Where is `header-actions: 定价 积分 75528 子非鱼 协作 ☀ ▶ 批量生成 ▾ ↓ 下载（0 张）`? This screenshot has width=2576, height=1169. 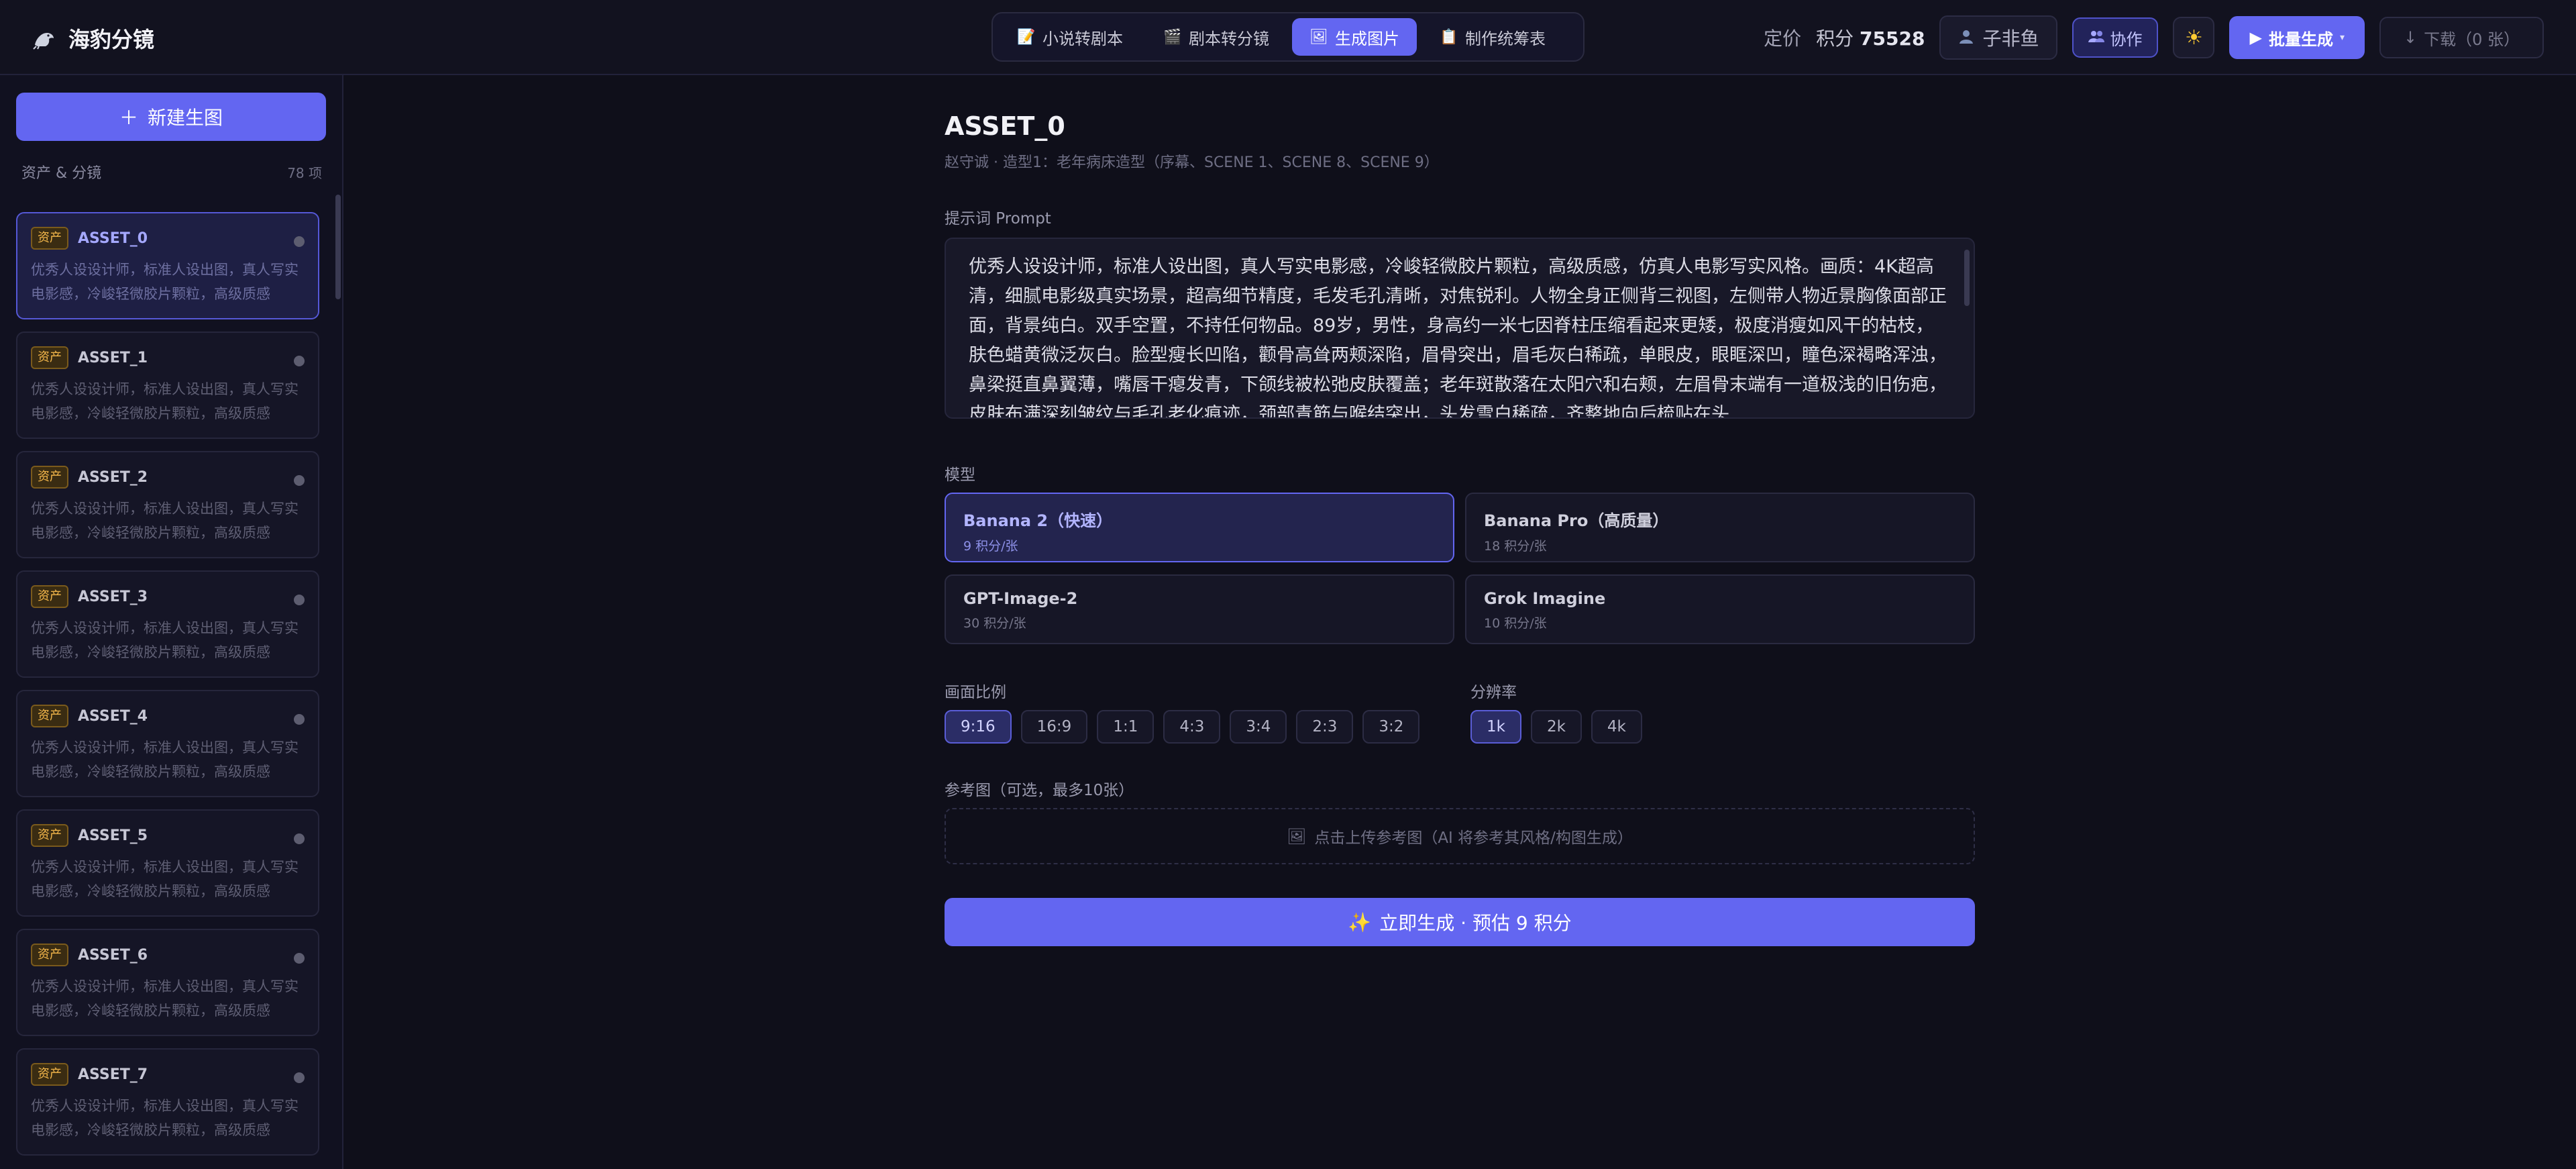
header-actions: 定价 积分 75528 子非鱼 协作 ☀ ▶ 批量生成 ▾ ↓ 下载（0 张） is located at coordinates (2154, 37).